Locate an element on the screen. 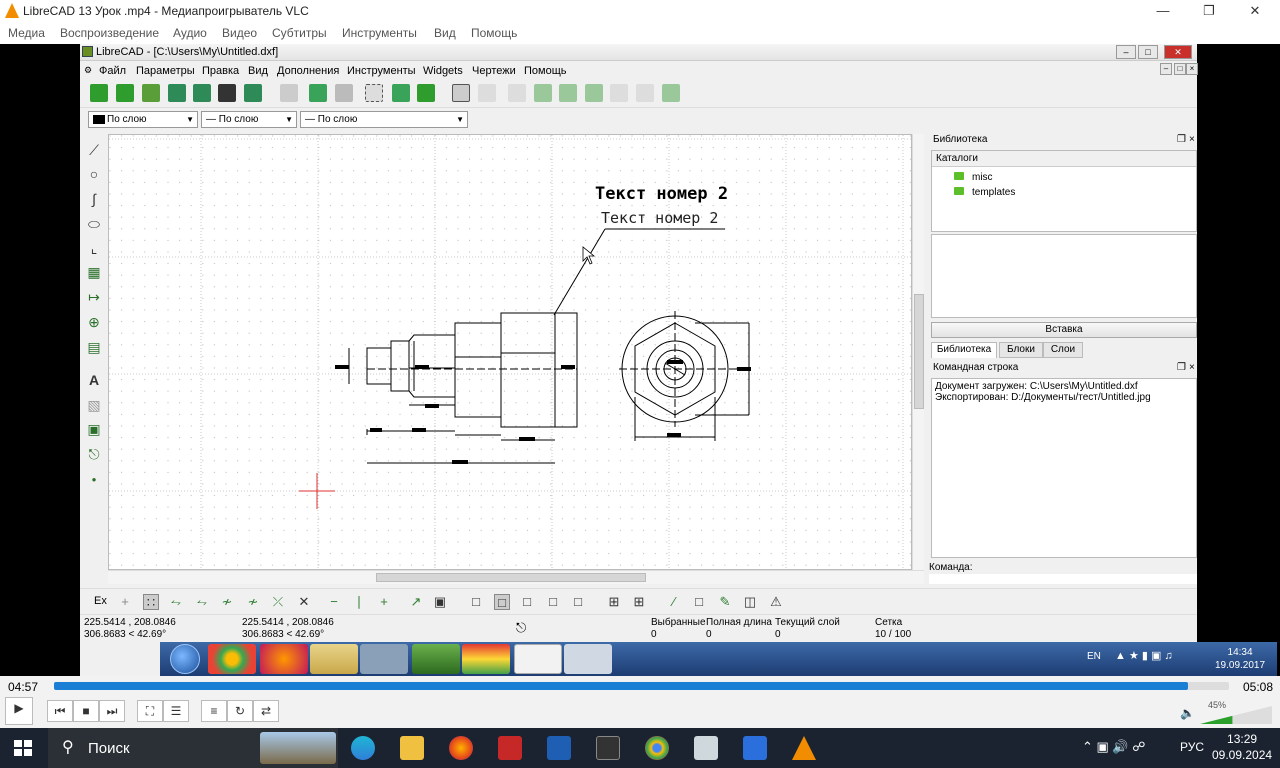 This screenshot has width=1280, height=768. stop-button: ■ is located at coordinates (86, 711).